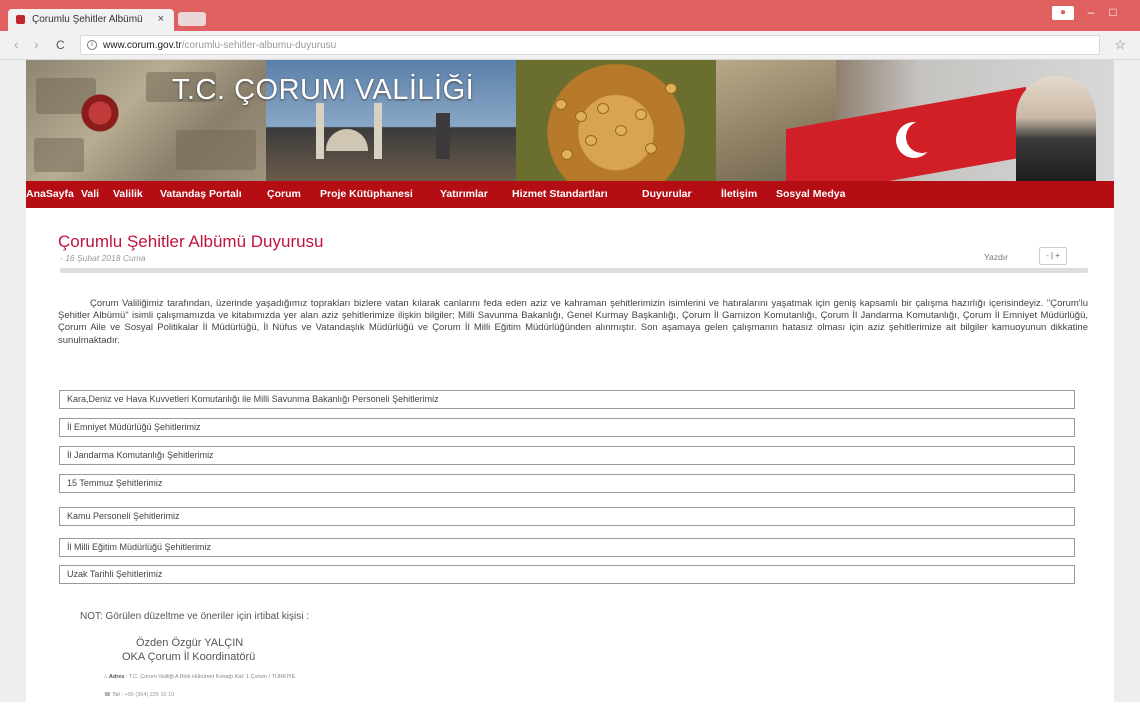 The width and height of the screenshot is (1140, 723). I want to click on portrait-image, so click(1056, 128).